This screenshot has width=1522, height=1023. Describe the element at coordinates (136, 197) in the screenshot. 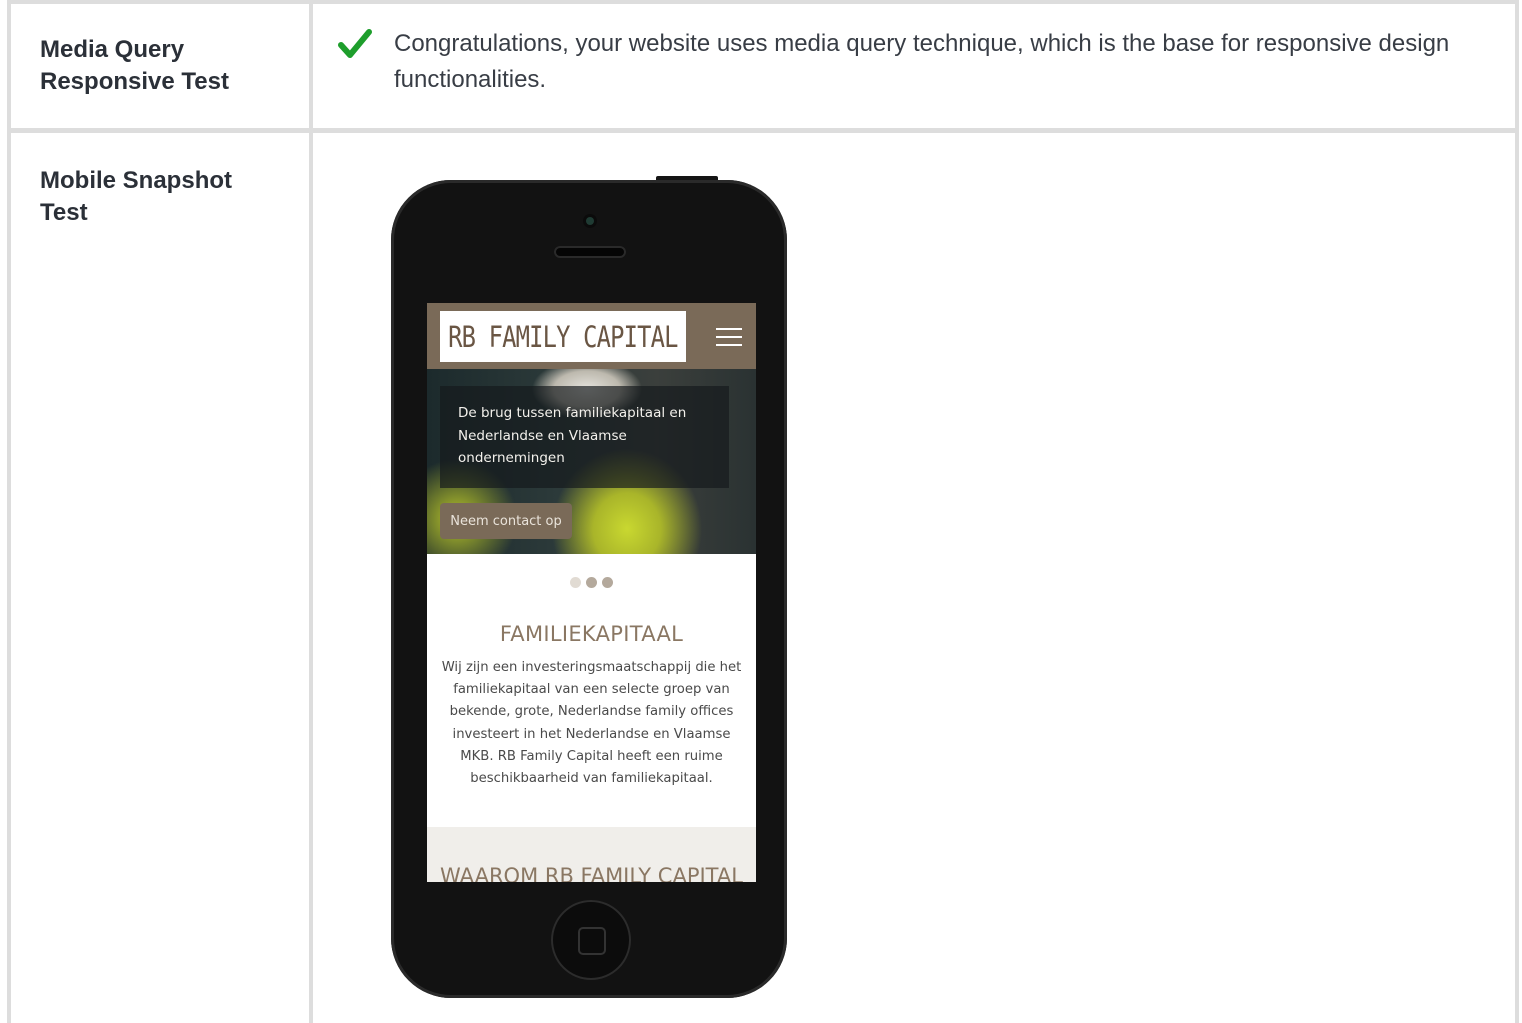

I see `row-label-mobile-snapshot: Mobile Snapshot Test` at that location.